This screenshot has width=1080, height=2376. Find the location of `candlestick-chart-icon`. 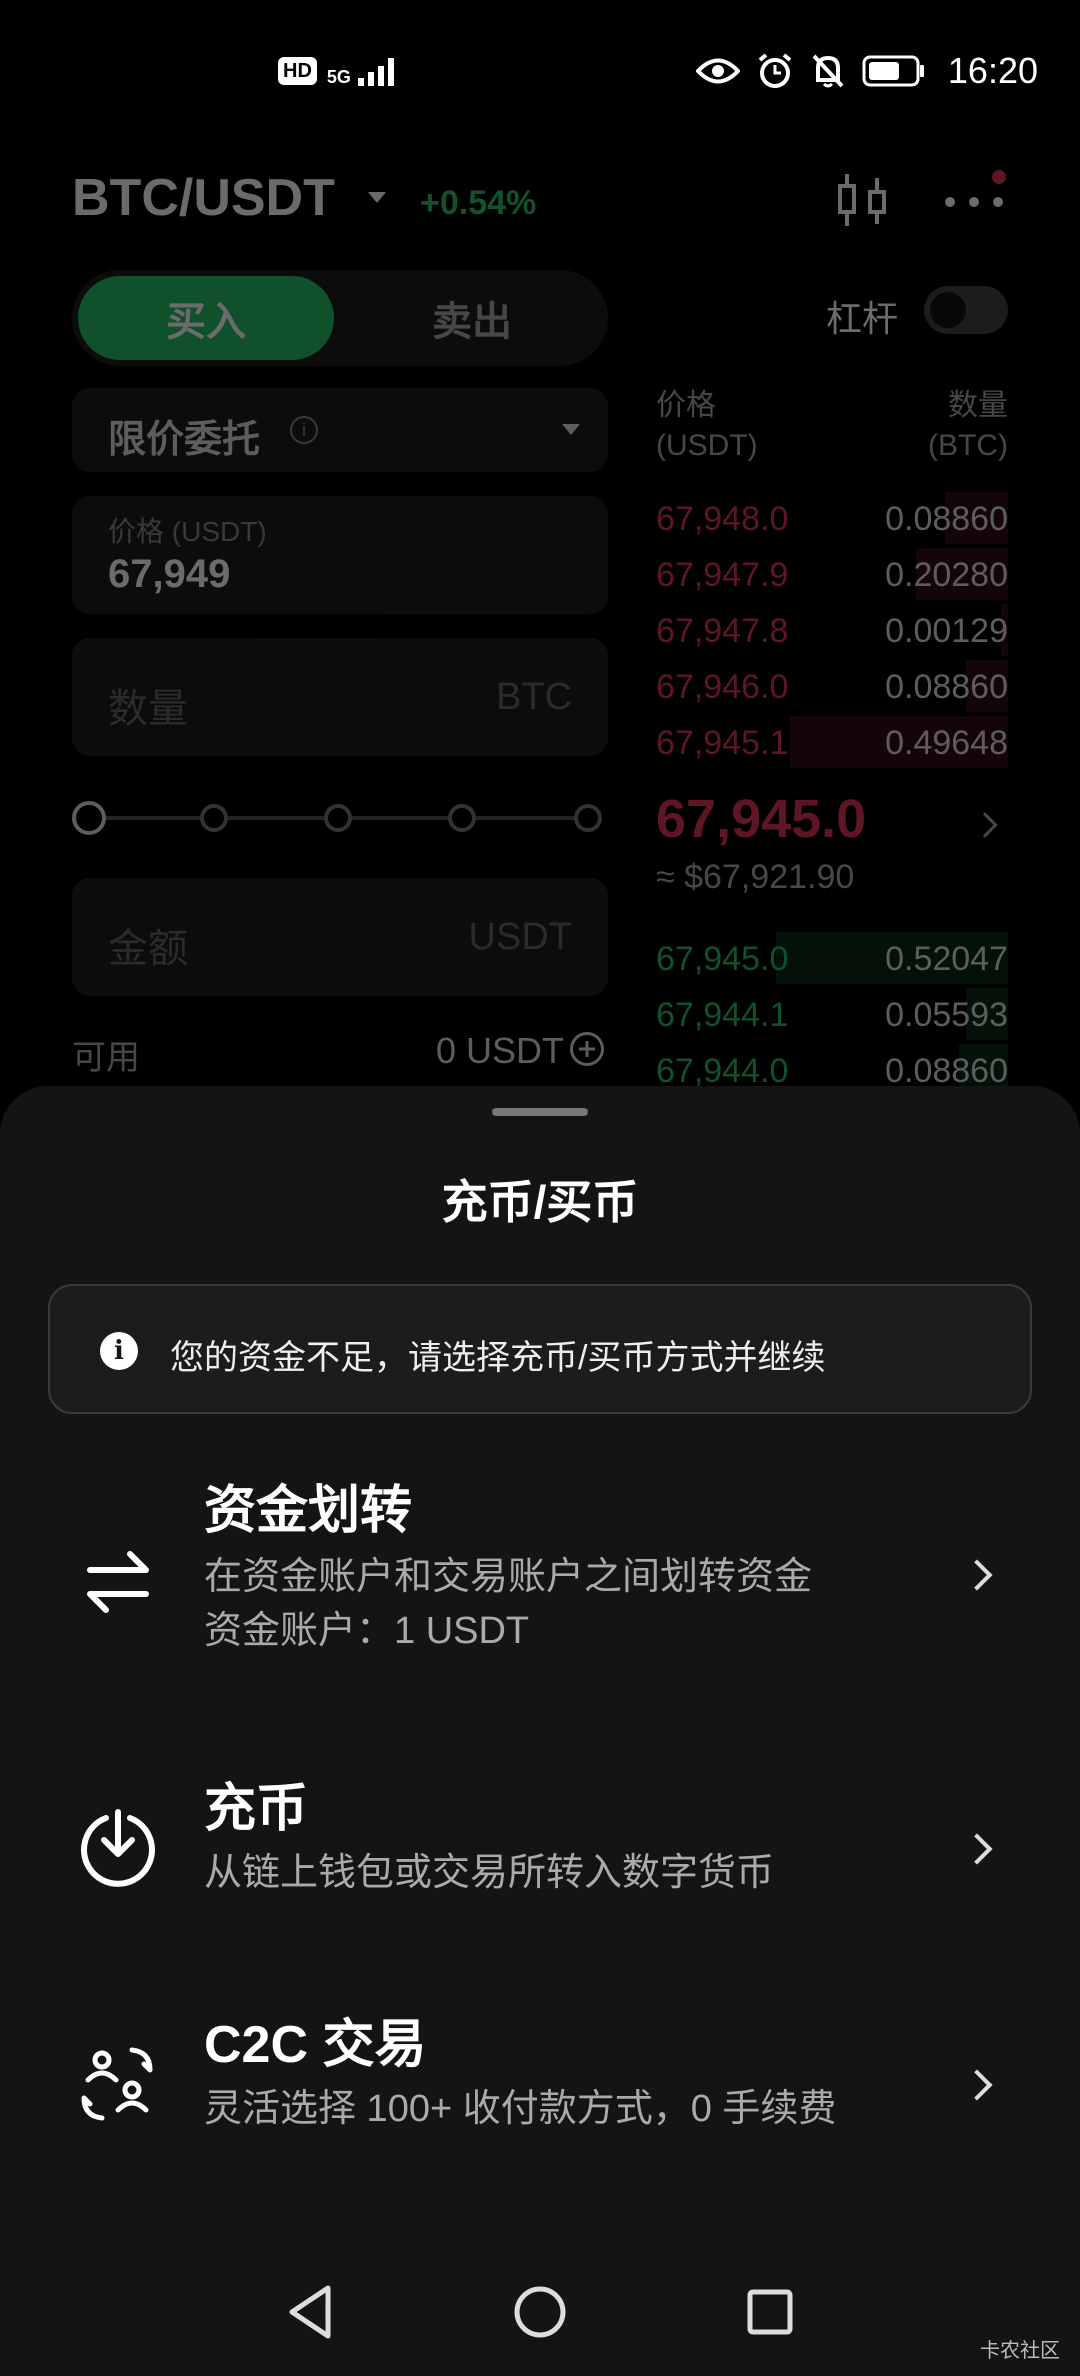

candlestick-chart-icon is located at coordinates (862, 200).